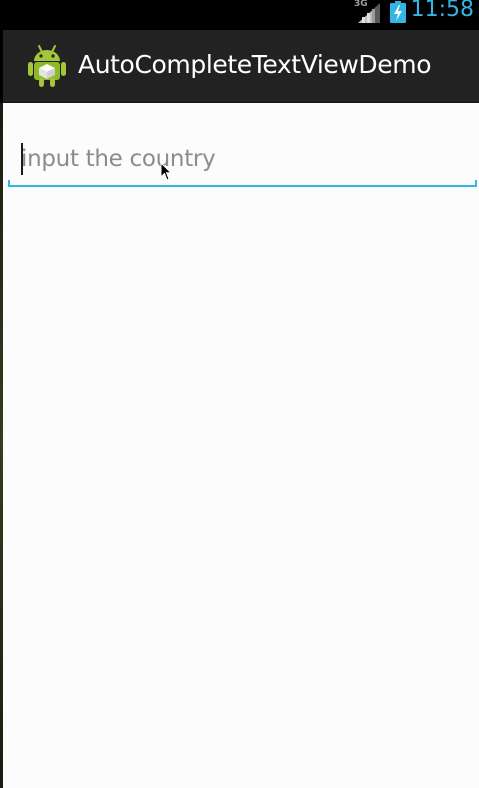 This screenshot has width=479, height=788. I want to click on mouse-pointer-icon, so click(167, 171).